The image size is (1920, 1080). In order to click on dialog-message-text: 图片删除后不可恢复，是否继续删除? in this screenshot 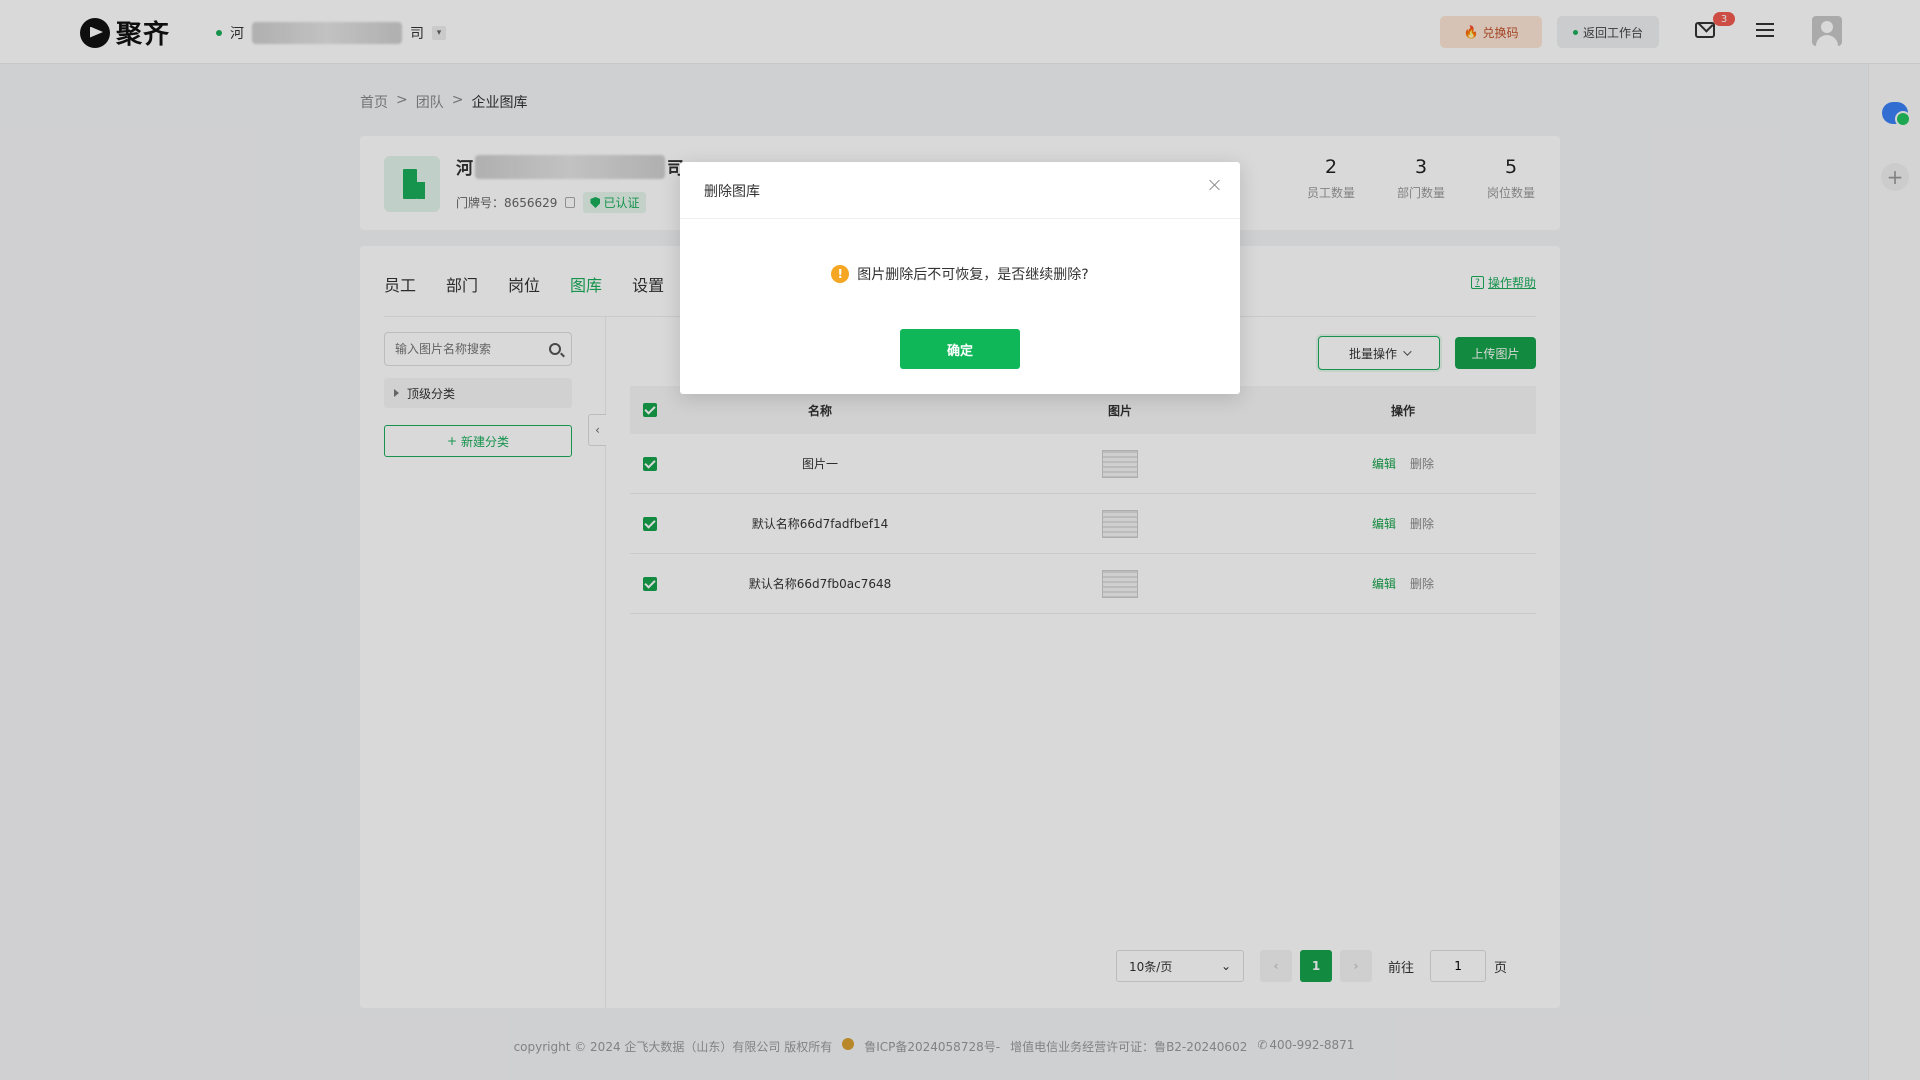, I will do `click(973, 275)`.